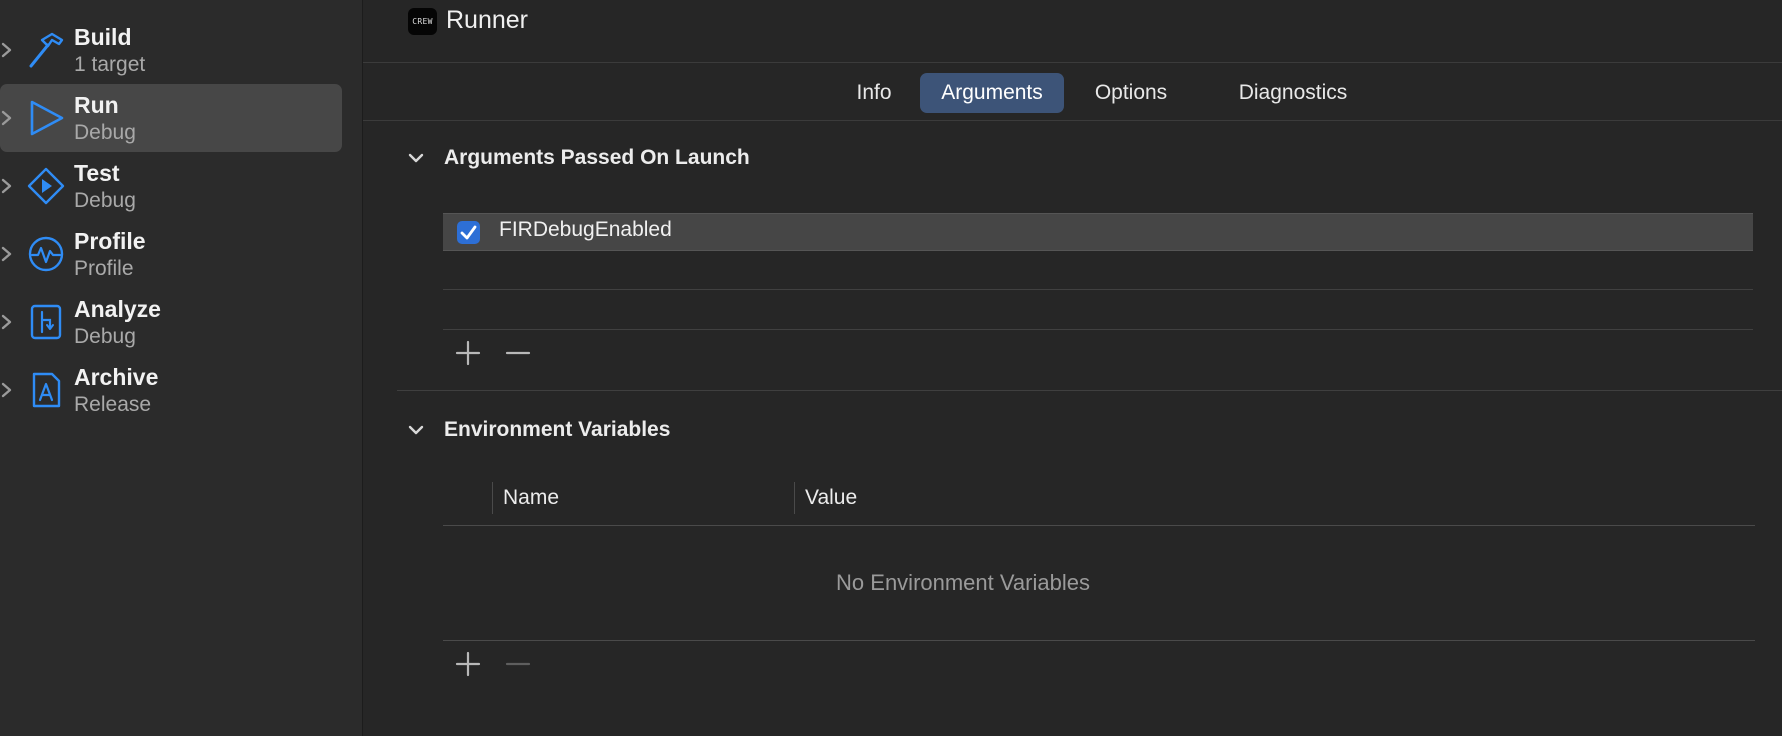 Image resolution: width=1782 pixels, height=736 pixels. I want to click on tab-arguments: Arguments, so click(992, 93).